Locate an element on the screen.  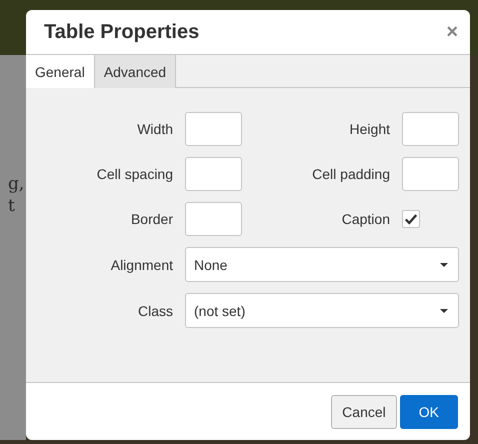
dropdown: (not set) is located at coordinates (322, 310).